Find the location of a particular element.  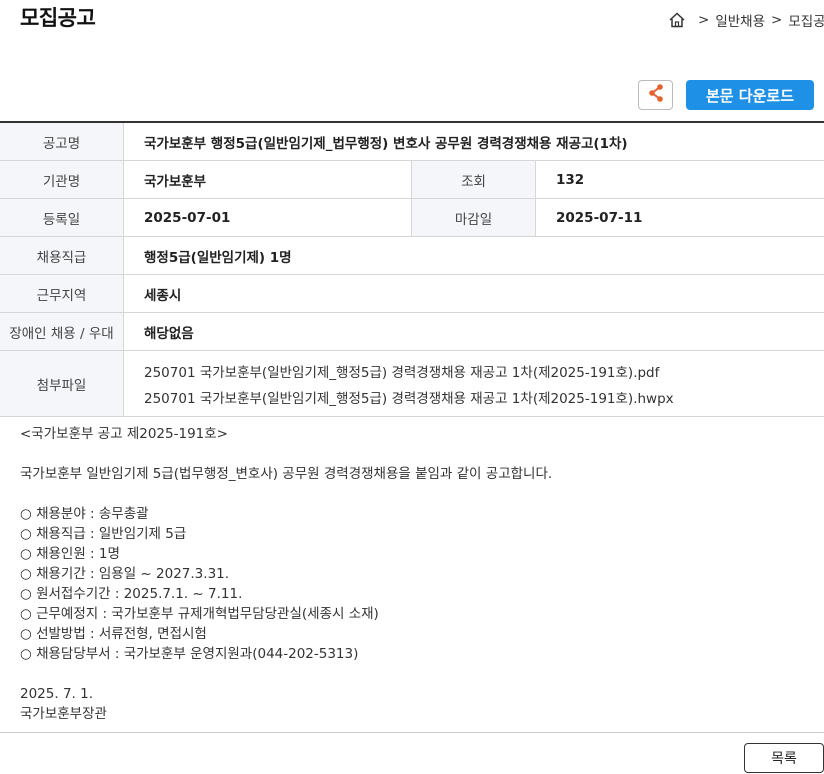

work-location-value: 세종시 is located at coordinates (163, 295).